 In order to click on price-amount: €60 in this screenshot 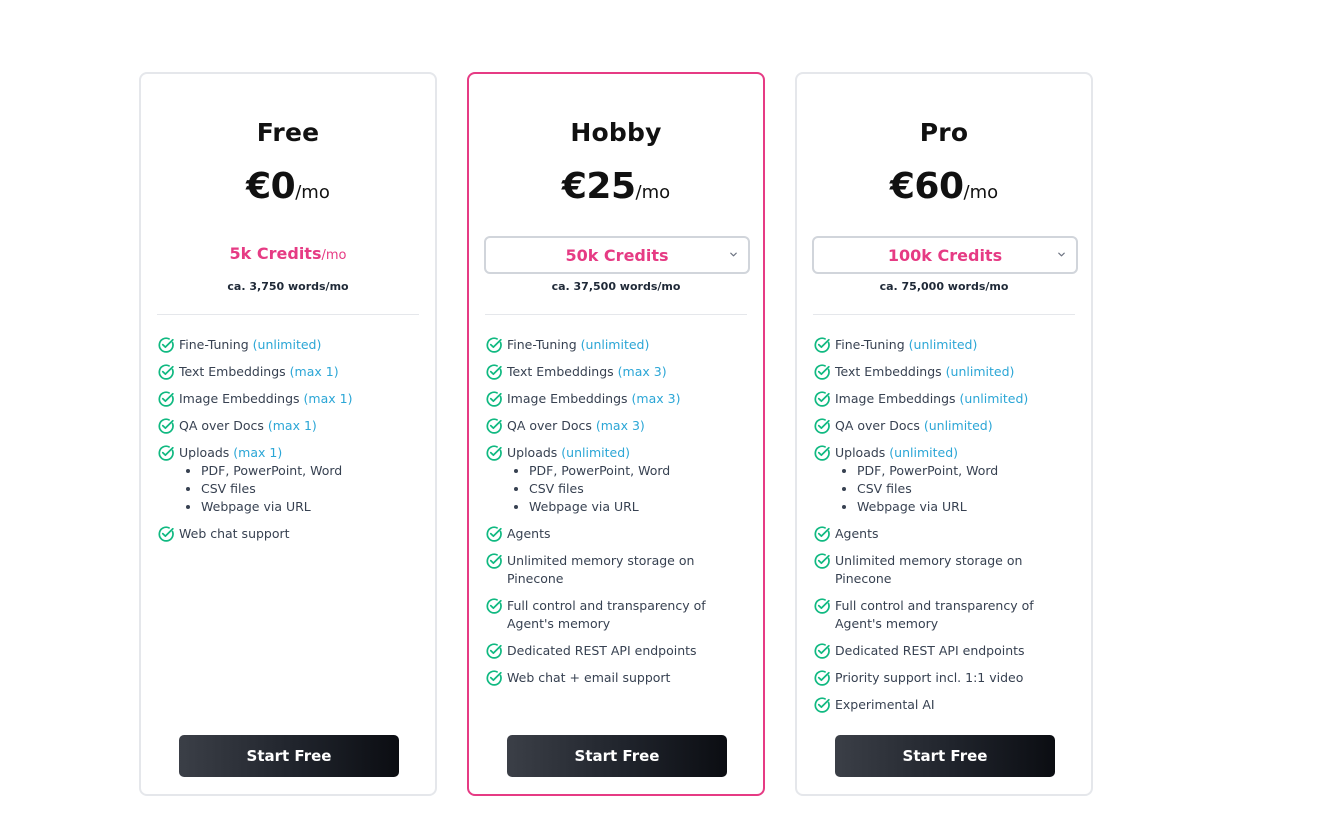, I will do `click(926, 186)`.